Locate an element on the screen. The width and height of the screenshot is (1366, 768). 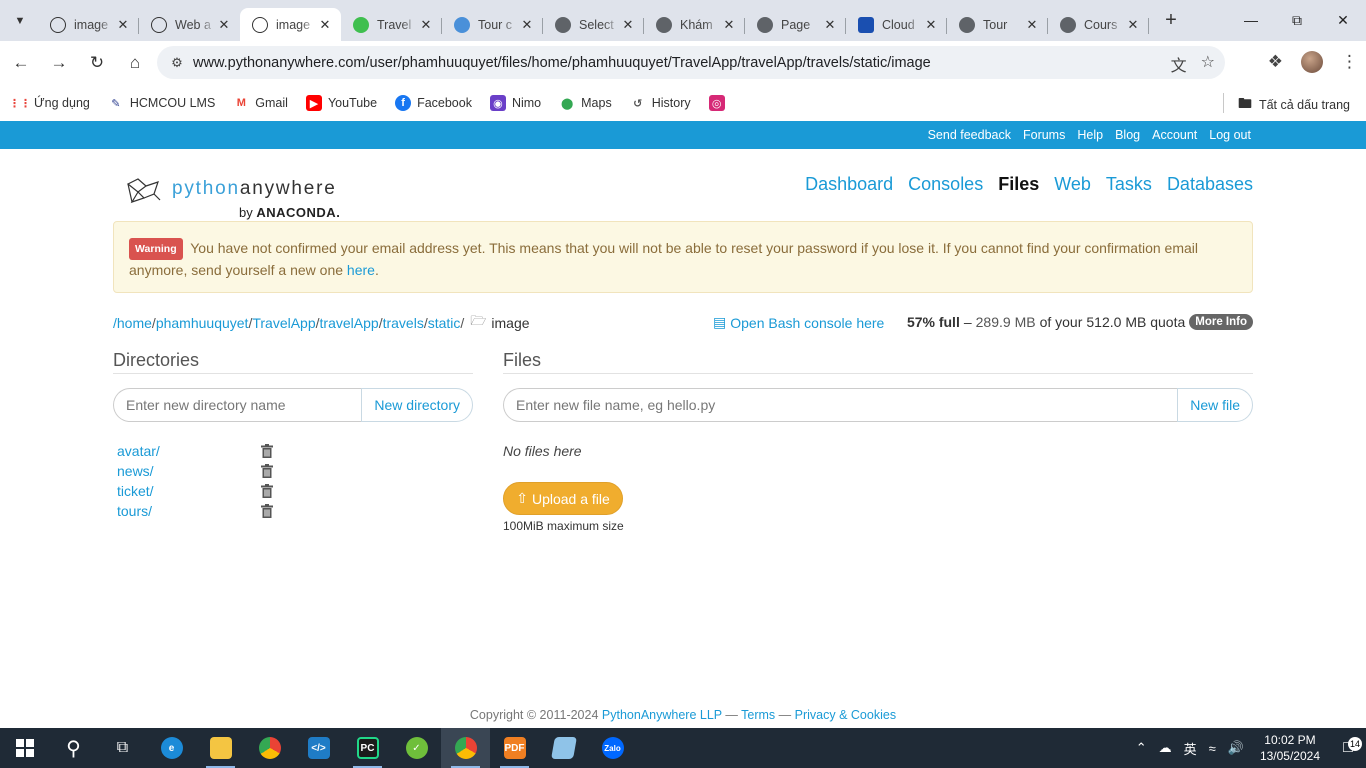
footer-company-link: PythonAnywhere LLP is located at coordinates (662, 715).